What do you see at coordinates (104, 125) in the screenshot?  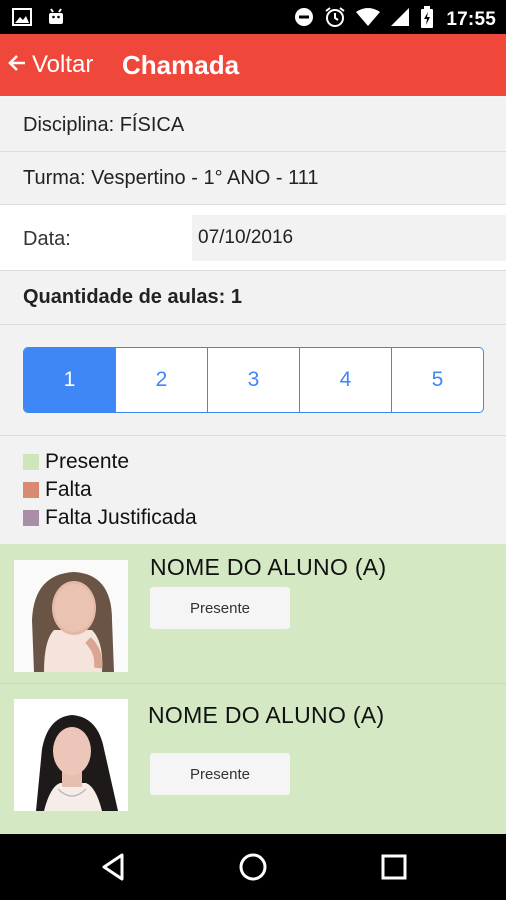 I see `disciplina-text: Disciplina: FÍSICA` at bounding box center [104, 125].